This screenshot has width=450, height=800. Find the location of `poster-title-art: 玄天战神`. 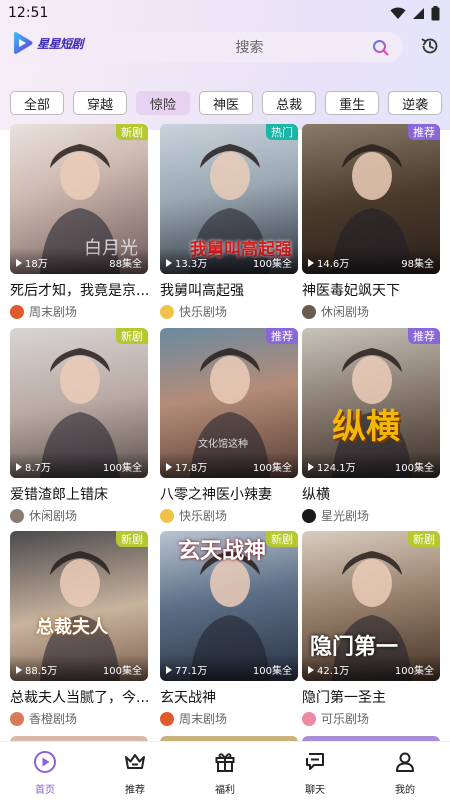

poster-title-art: 玄天战神 is located at coordinates (222, 551).